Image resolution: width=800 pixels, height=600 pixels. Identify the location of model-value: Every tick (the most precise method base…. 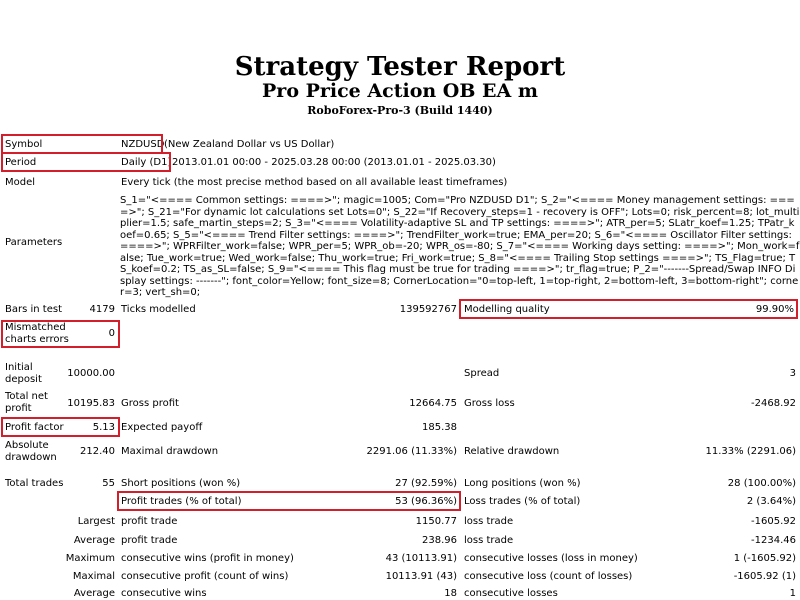
(314, 182).